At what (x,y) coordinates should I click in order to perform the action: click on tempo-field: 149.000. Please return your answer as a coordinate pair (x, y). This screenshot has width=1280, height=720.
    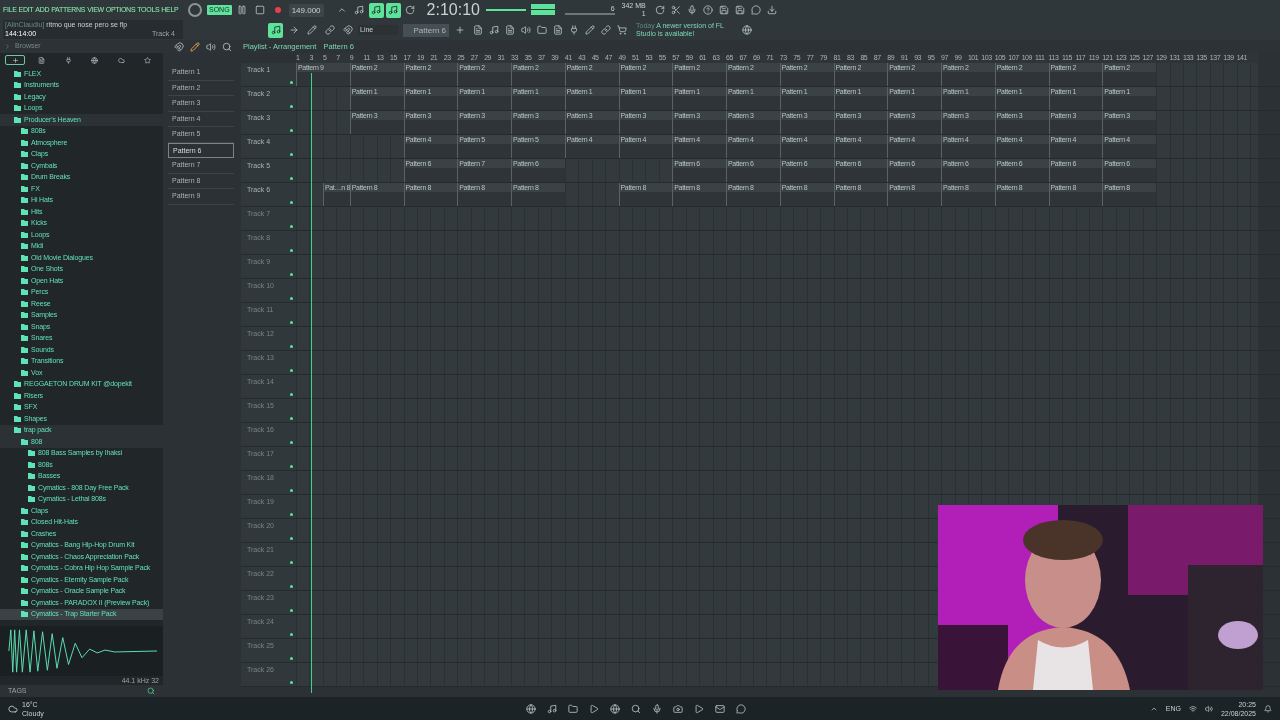
    Looking at the image, I should click on (306, 10).